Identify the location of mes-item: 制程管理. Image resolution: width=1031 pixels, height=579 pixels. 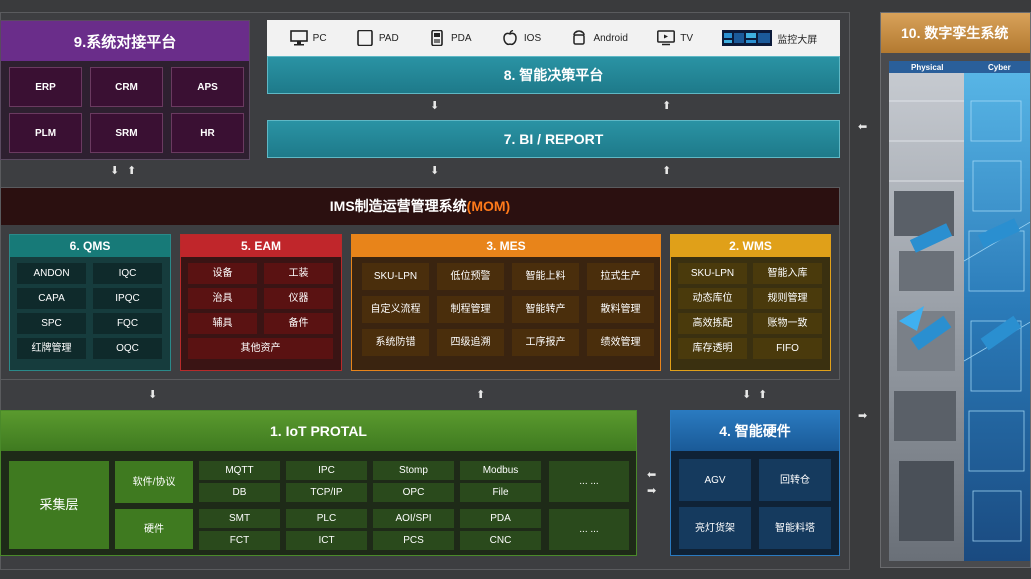
(470, 309).